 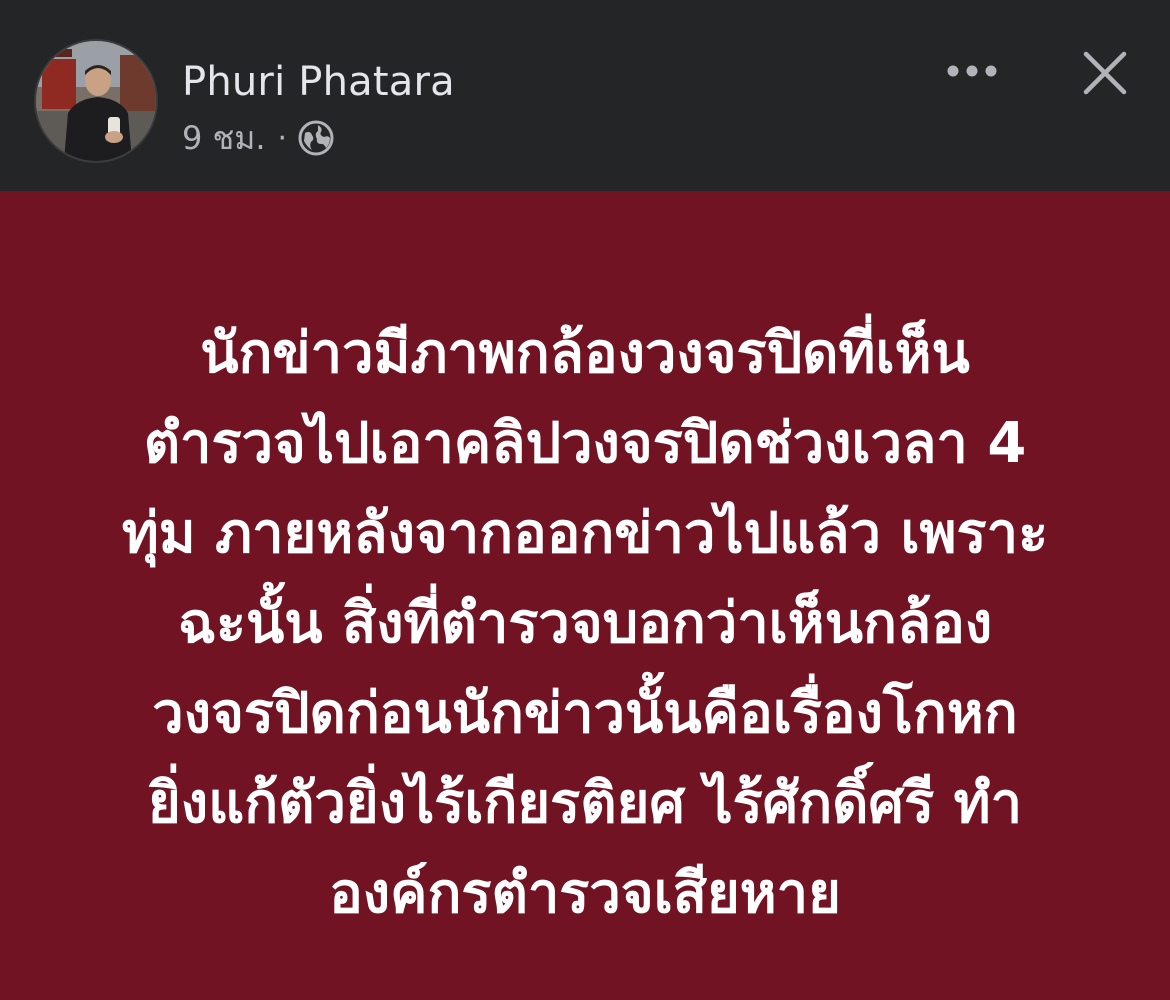 What do you see at coordinates (585, 533) in the screenshot?
I see `post-text-line: ทุ่ม ภายหลังจากออกข่าวไปแล้ว เพราะ` at bounding box center [585, 533].